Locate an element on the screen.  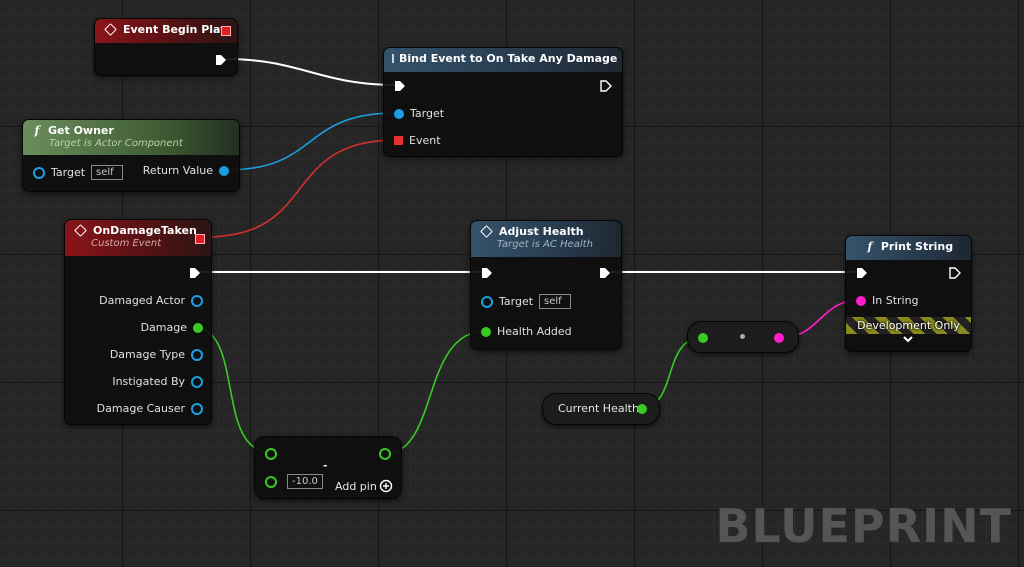
pin-label: Damage Causer is located at coordinates (140, 408).